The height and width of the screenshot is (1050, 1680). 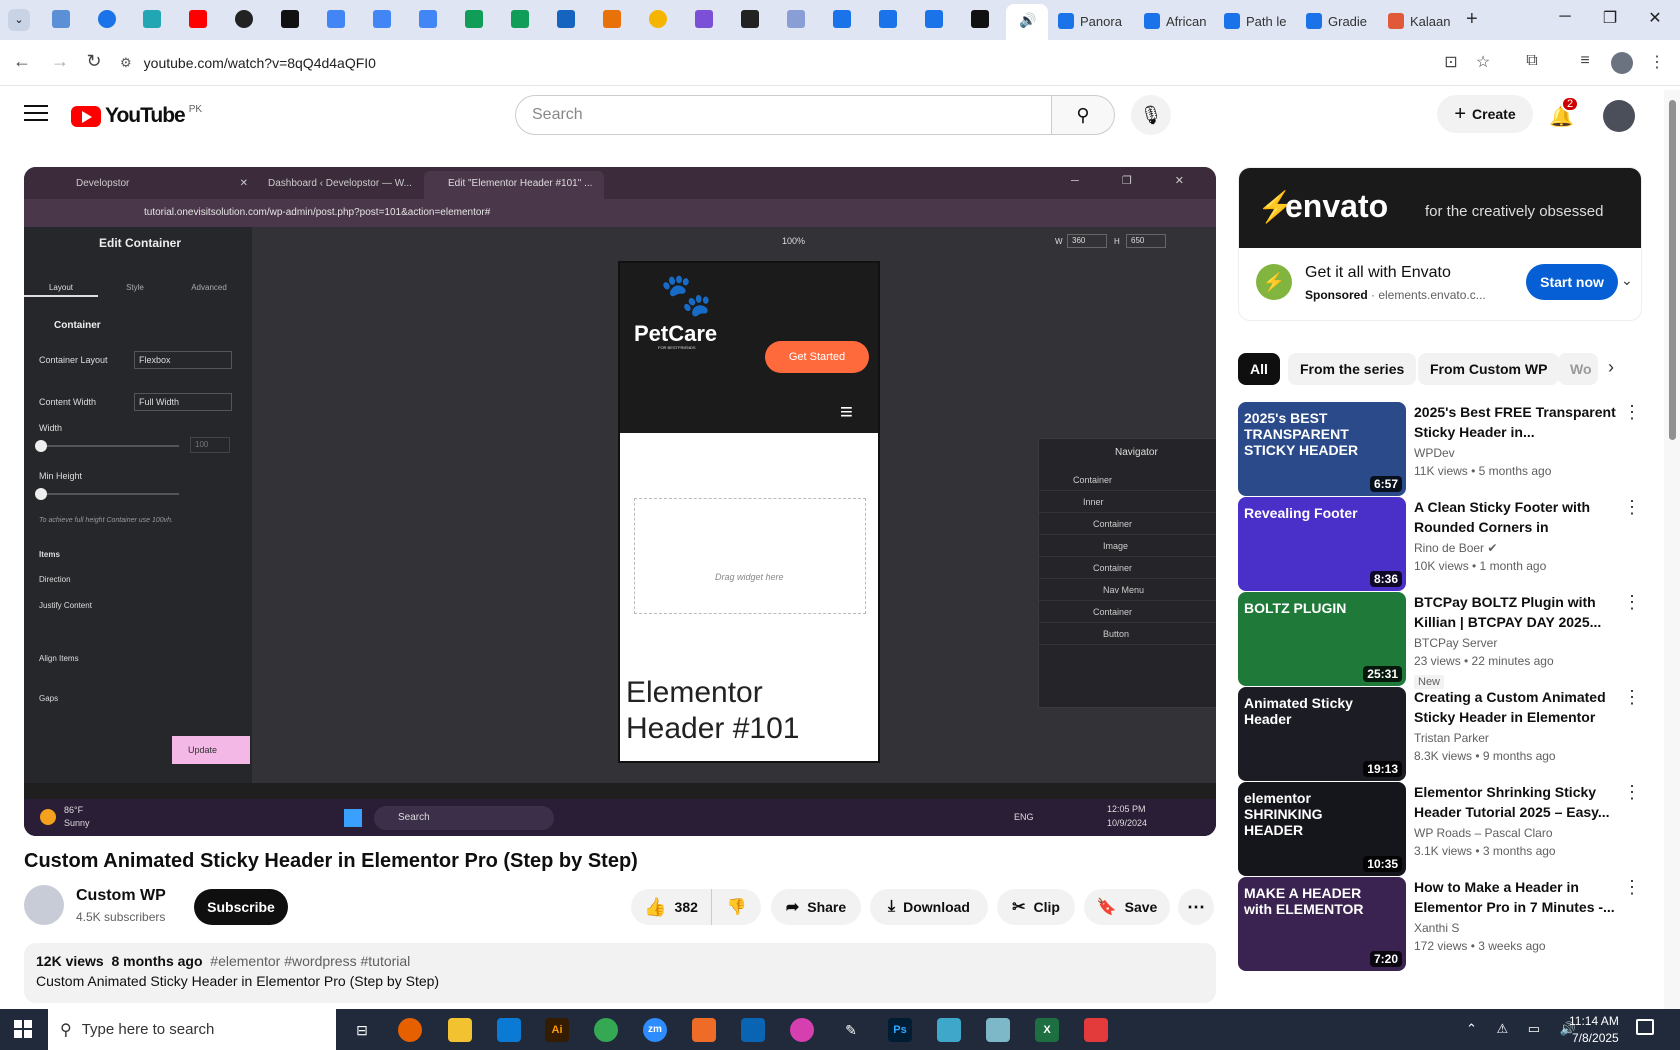 What do you see at coordinates (1259, 369) in the screenshot?
I see `chip-all: All` at bounding box center [1259, 369].